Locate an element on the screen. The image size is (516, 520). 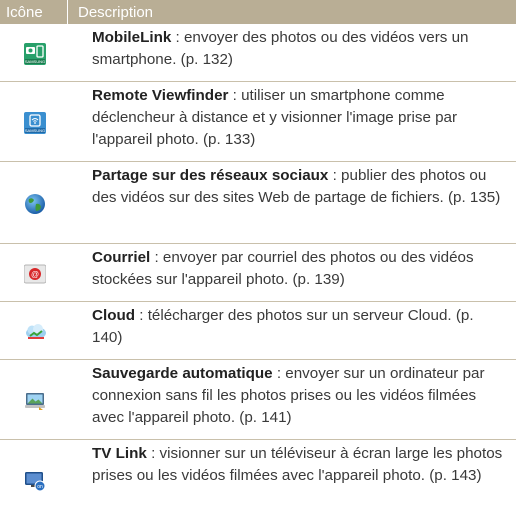
remote-viewfinder-icon: SAMSUNG is located at coordinates (35, 122).